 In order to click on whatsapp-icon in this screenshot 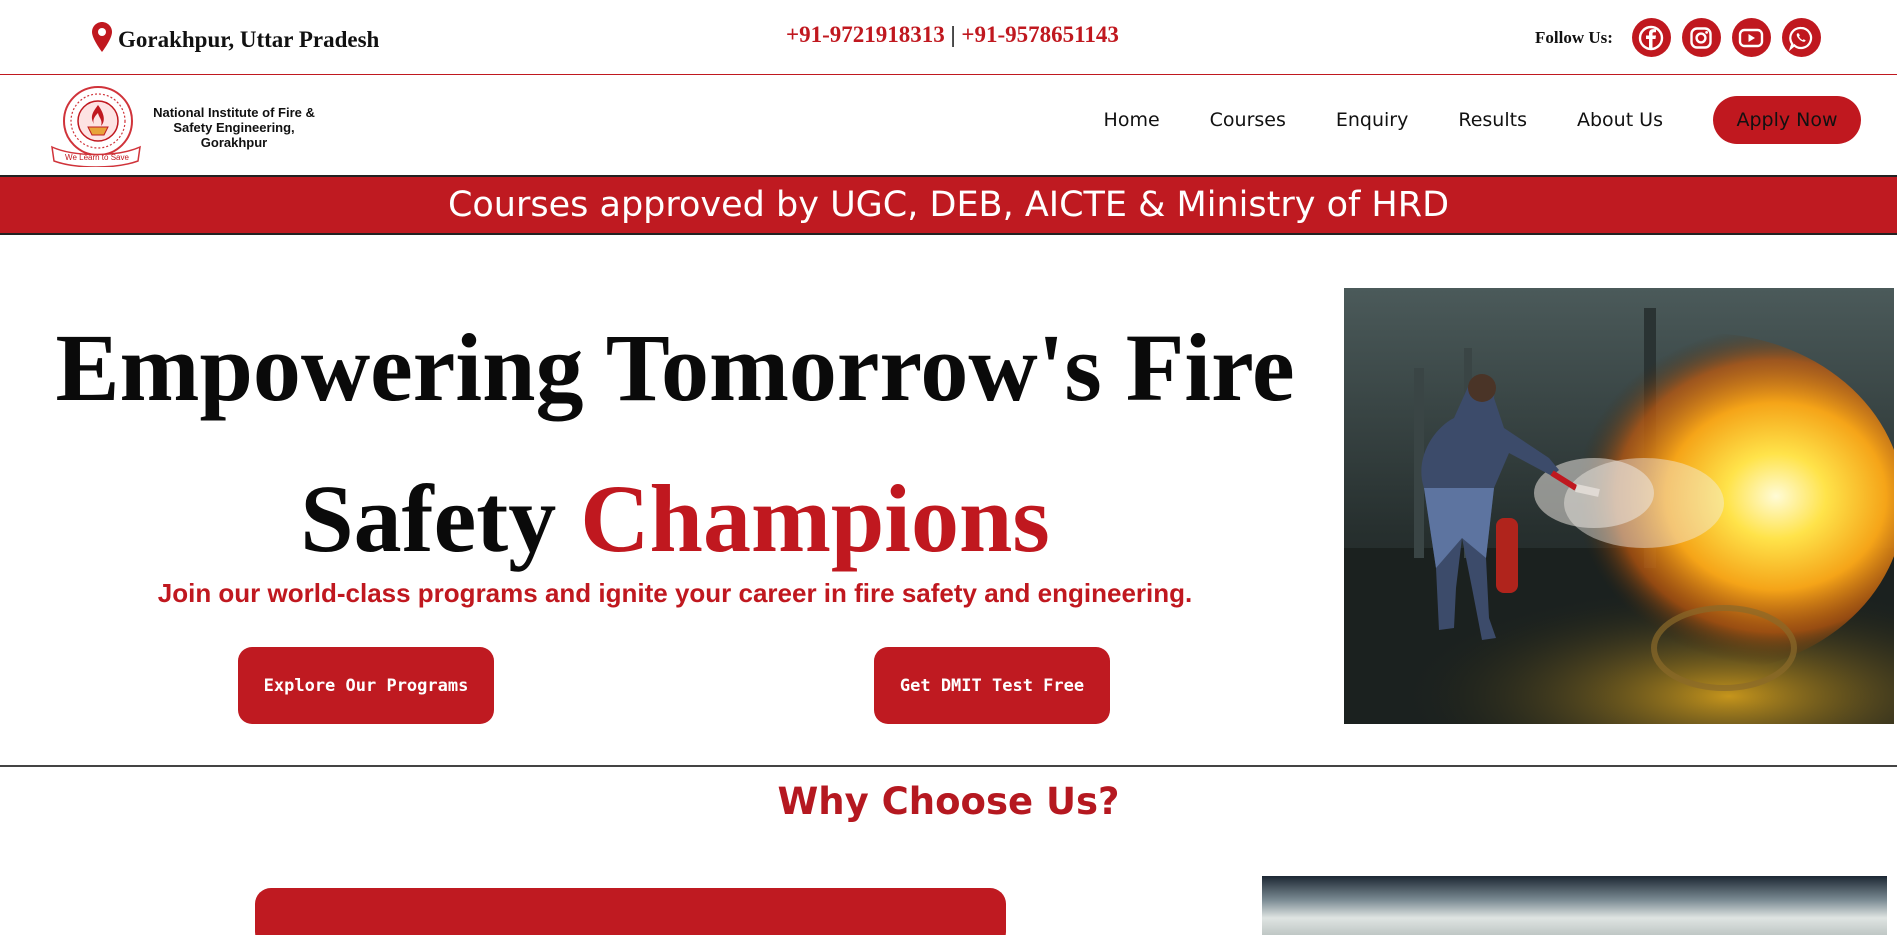, I will do `click(1801, 37)`.